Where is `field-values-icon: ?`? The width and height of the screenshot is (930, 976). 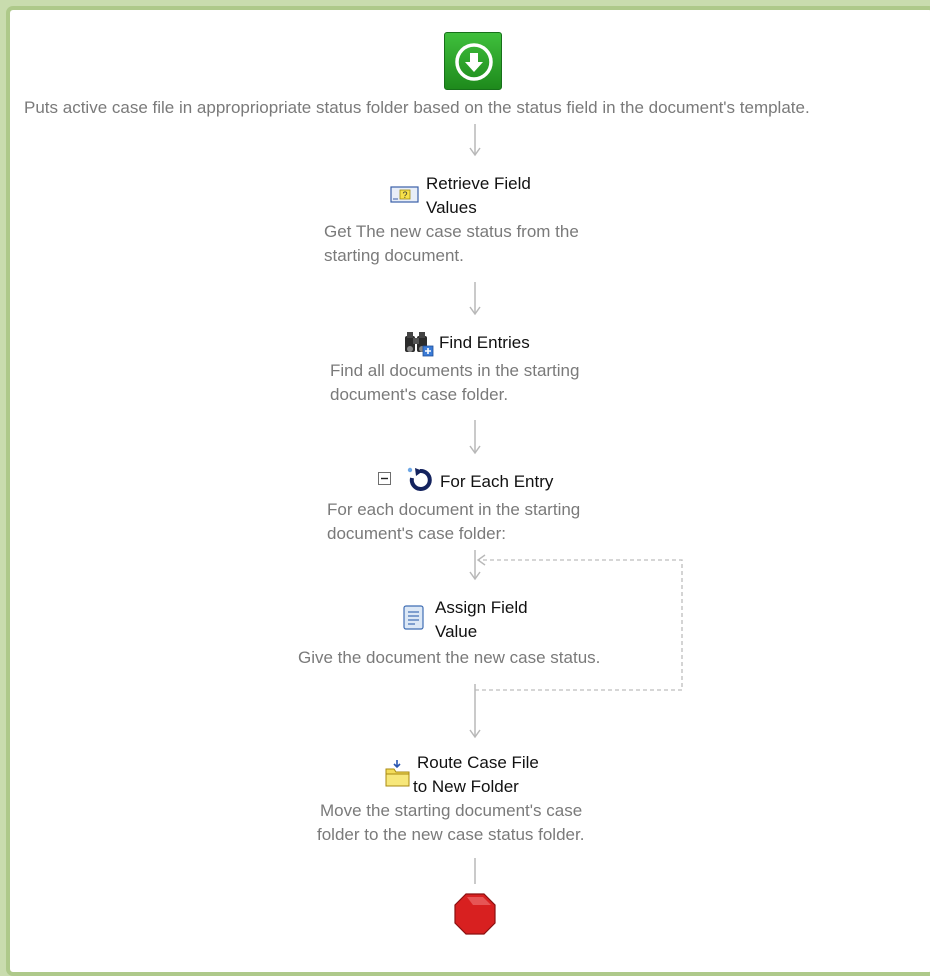 field-values-icon: ? is located at coordinates (404, 194).